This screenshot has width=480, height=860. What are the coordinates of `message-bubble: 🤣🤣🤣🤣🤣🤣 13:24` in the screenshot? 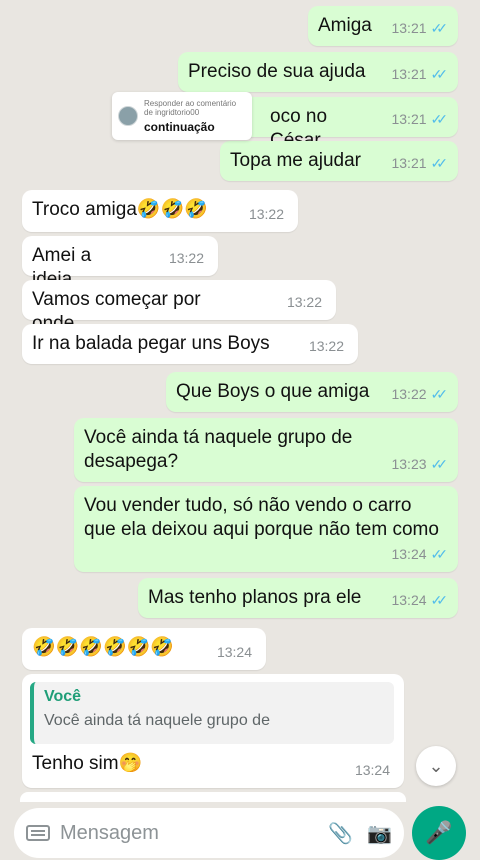 It's located at (144, 649).